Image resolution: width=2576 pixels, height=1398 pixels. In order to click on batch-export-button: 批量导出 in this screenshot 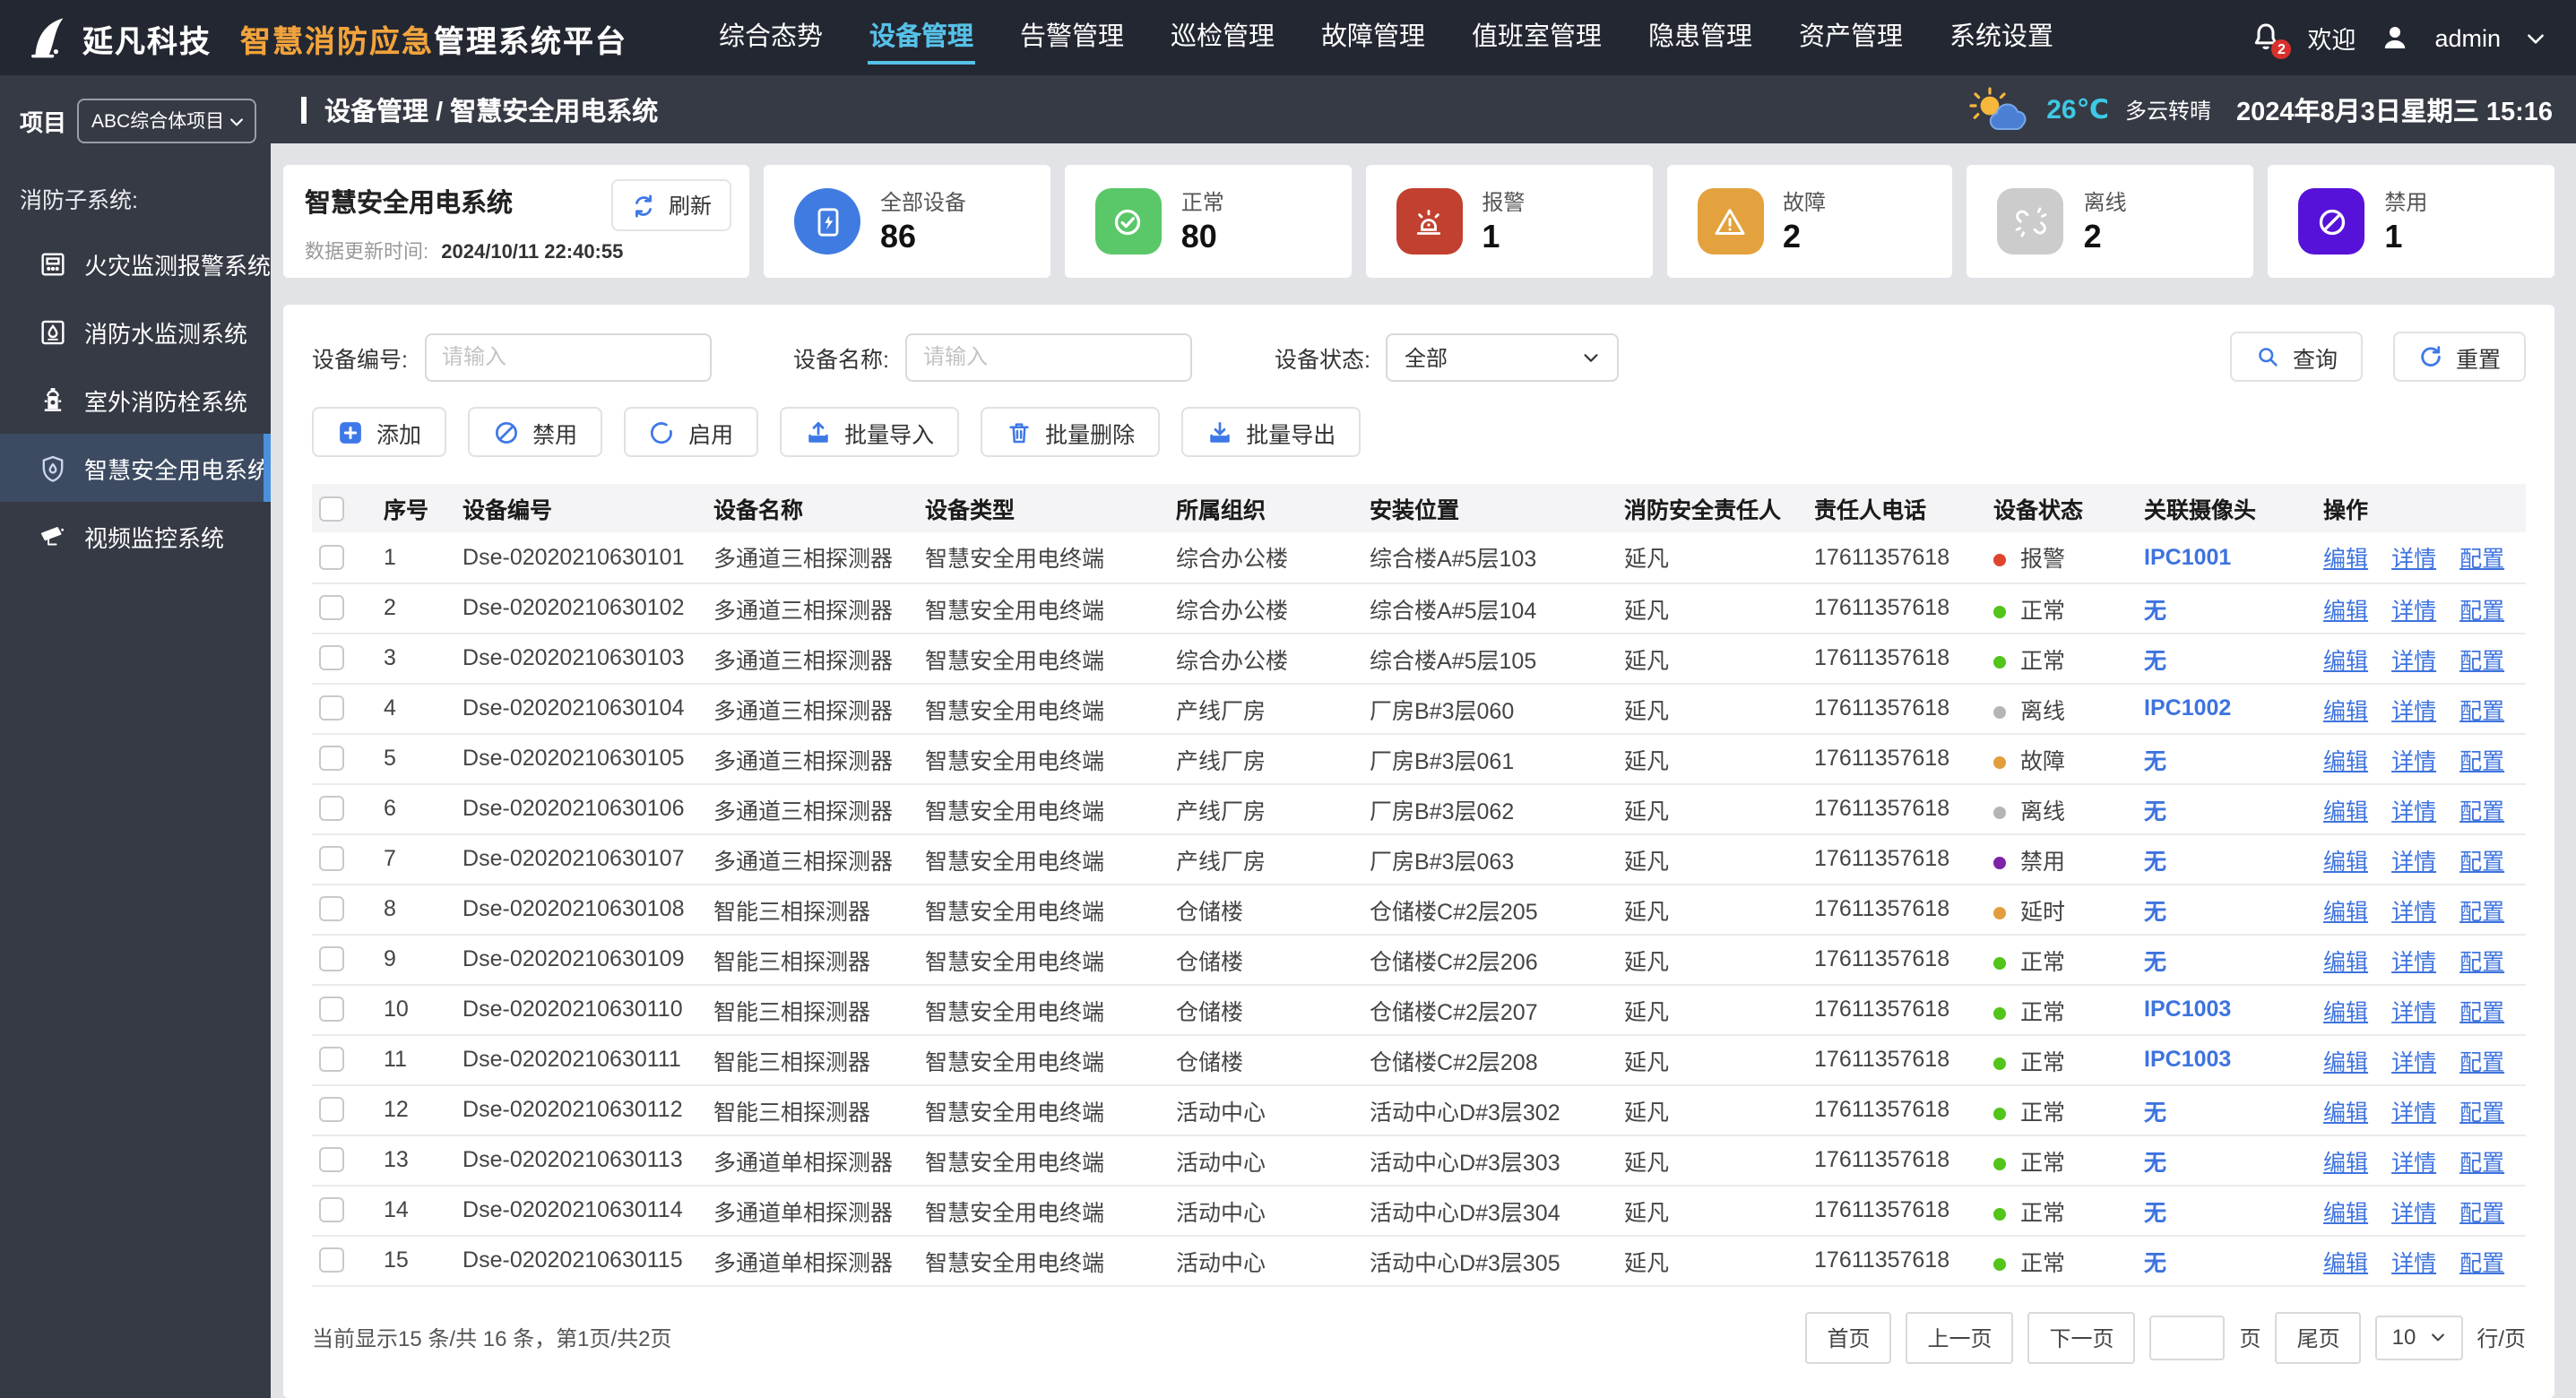, I will do `click(1271, 432)`.